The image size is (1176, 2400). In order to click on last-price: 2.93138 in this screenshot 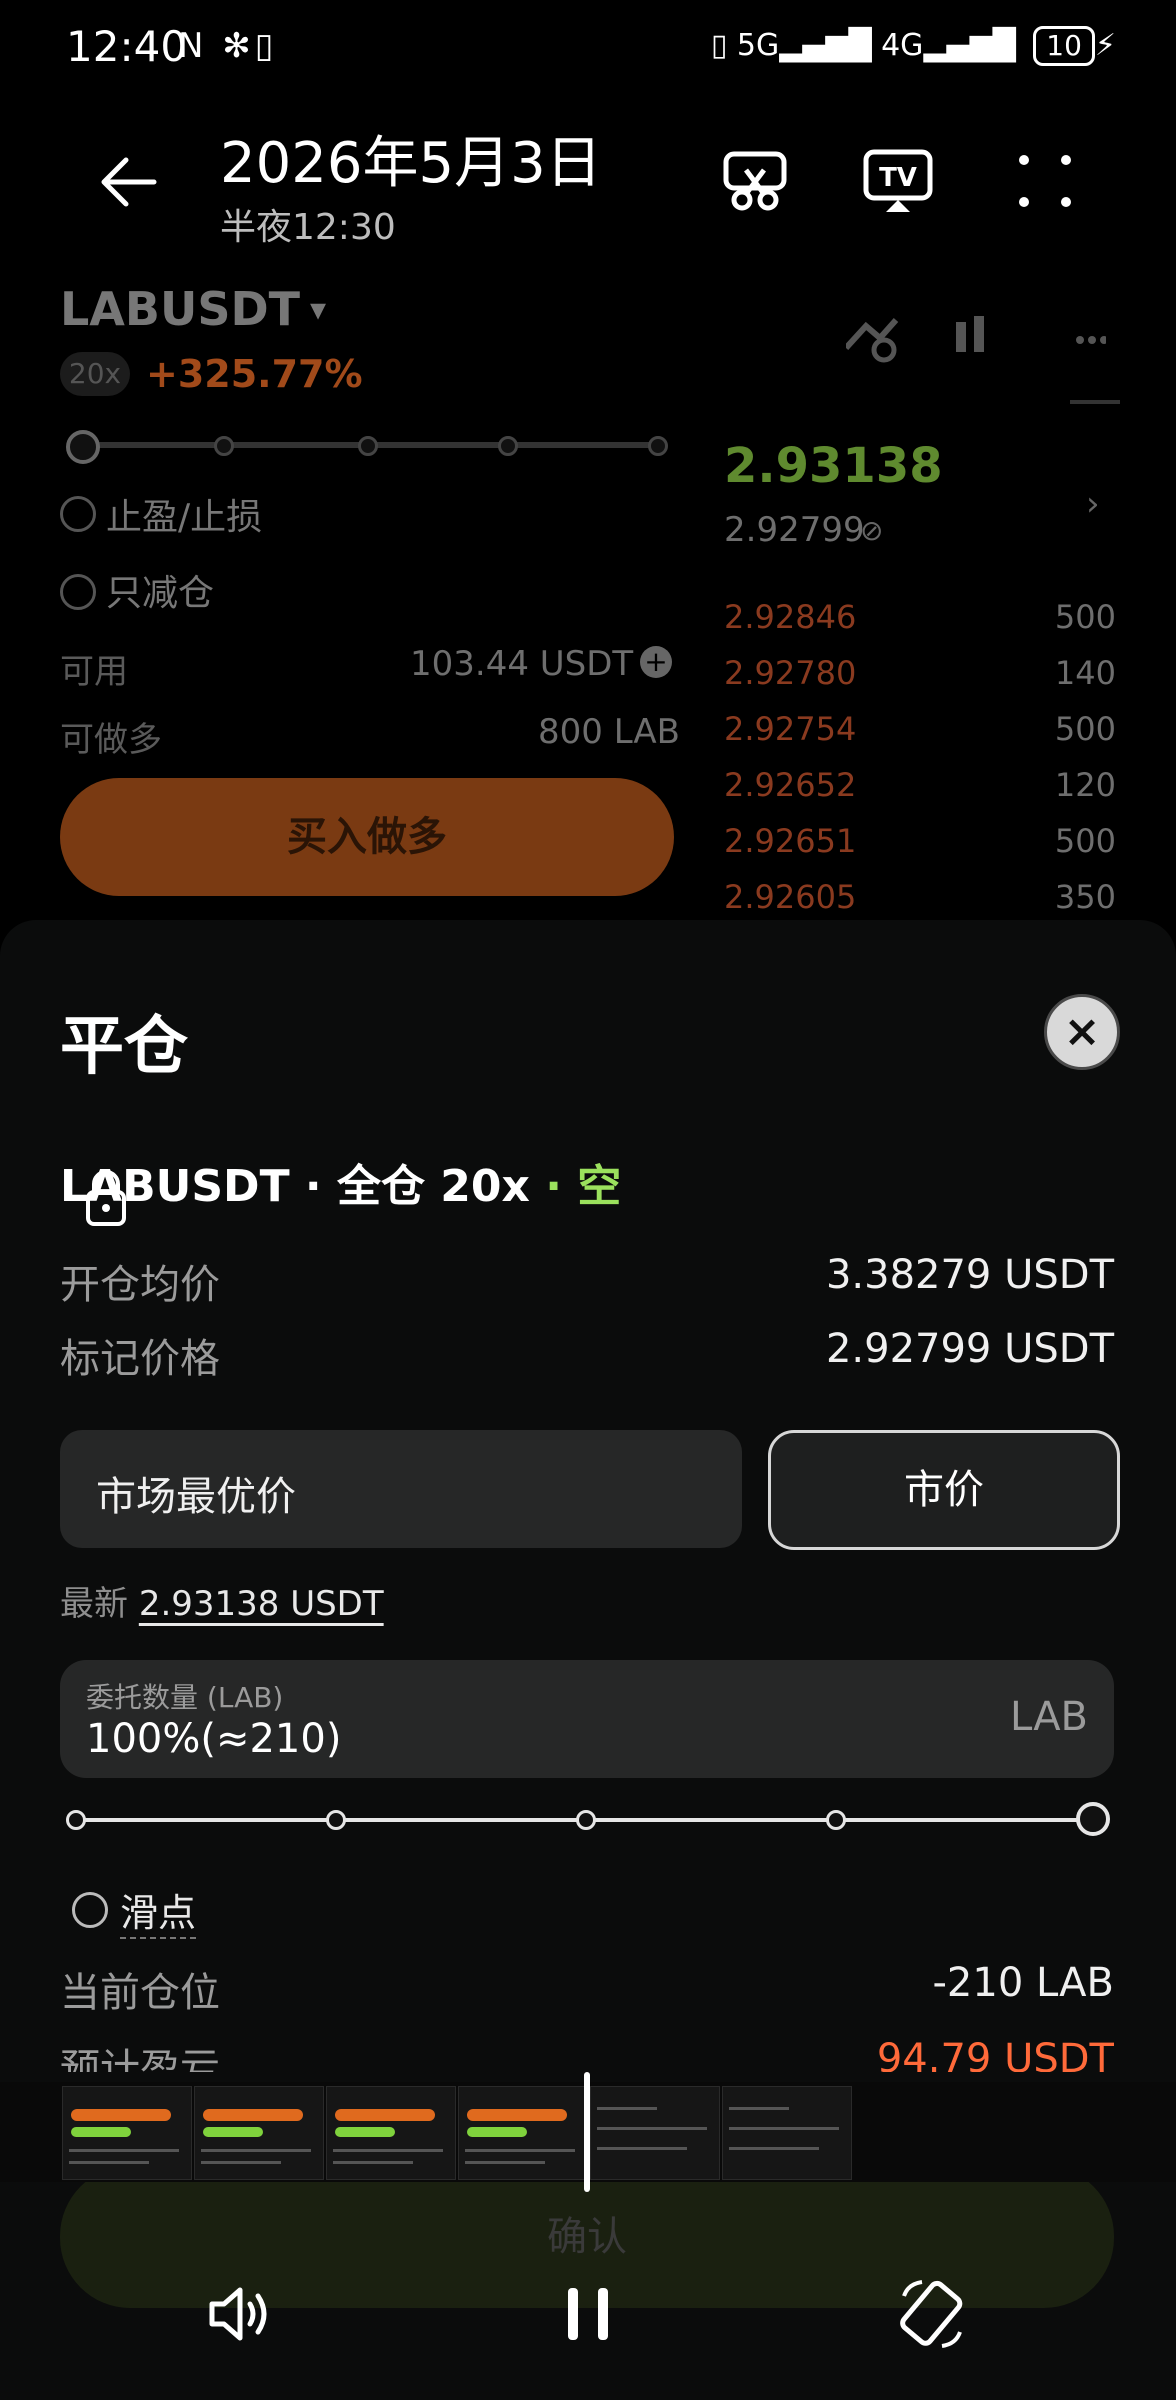, I will do `click(833, 466)`.